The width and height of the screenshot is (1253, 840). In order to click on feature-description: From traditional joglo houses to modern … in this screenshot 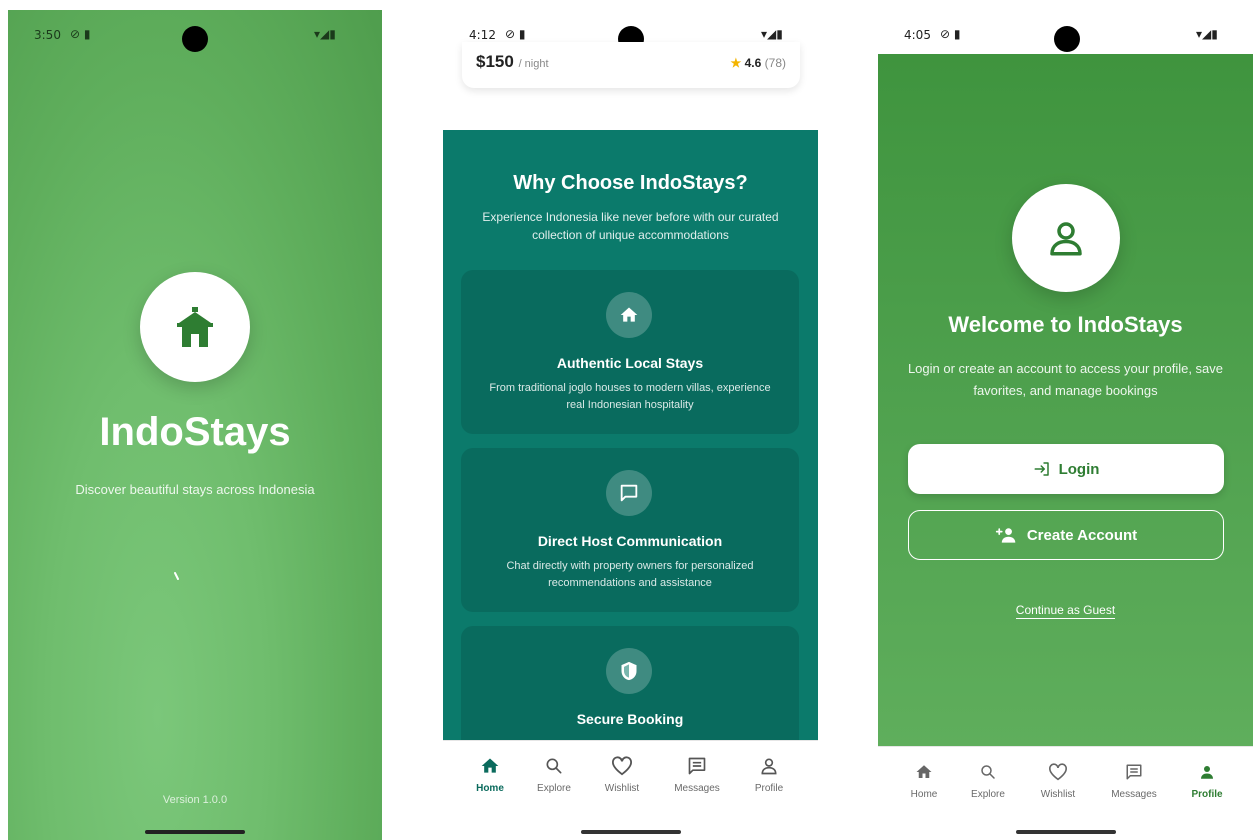, I will do `click(630, 396)`.